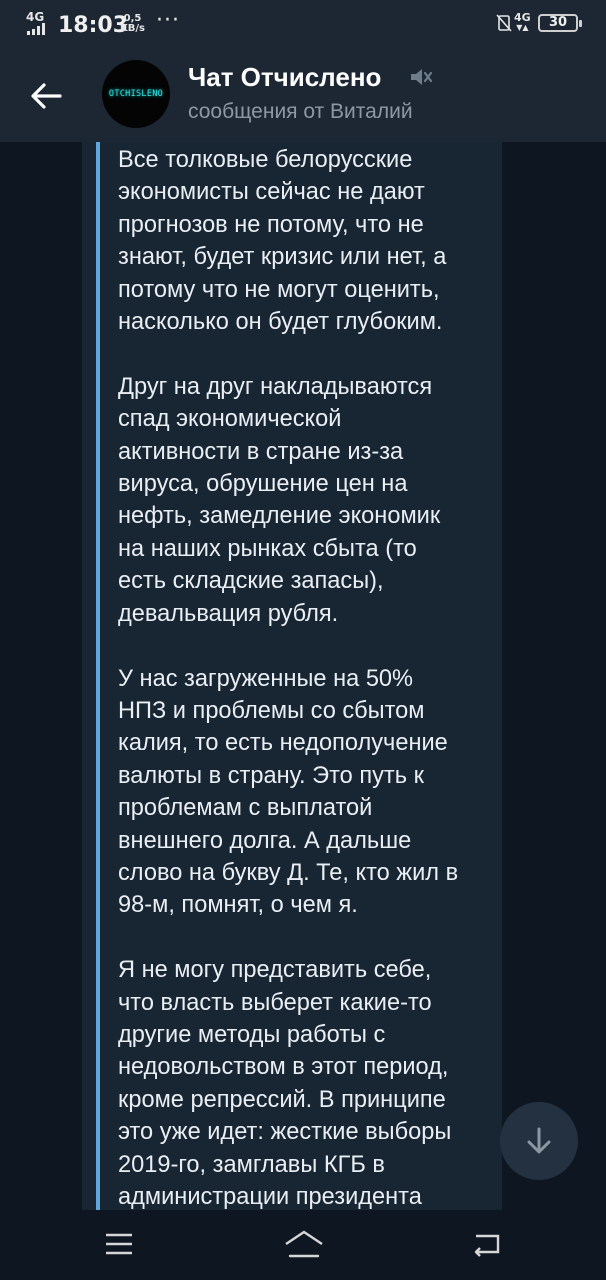 The height and width of the screenshot is (1280, 606). Describe the element at coordinates (522, 22) in the screenshot. I see `network-type-2: 4G ▼▲` at that location.